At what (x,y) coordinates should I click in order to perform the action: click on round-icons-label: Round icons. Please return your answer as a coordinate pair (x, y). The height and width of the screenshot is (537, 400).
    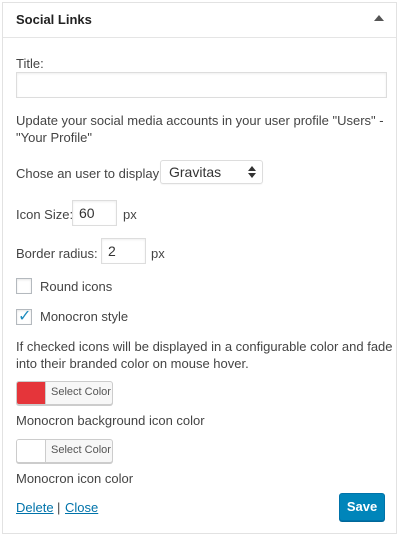
    Looking at the image, I should click on (76, 286).